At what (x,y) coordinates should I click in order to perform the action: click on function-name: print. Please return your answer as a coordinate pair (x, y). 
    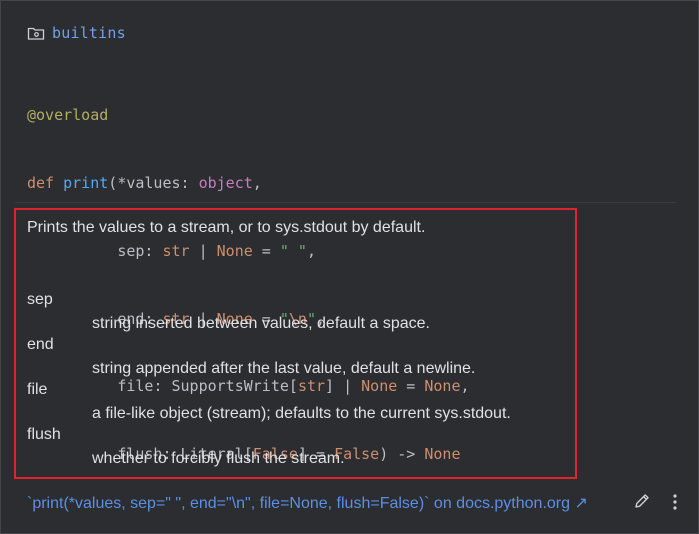
    Looking at the image, I should click on (86, 182).